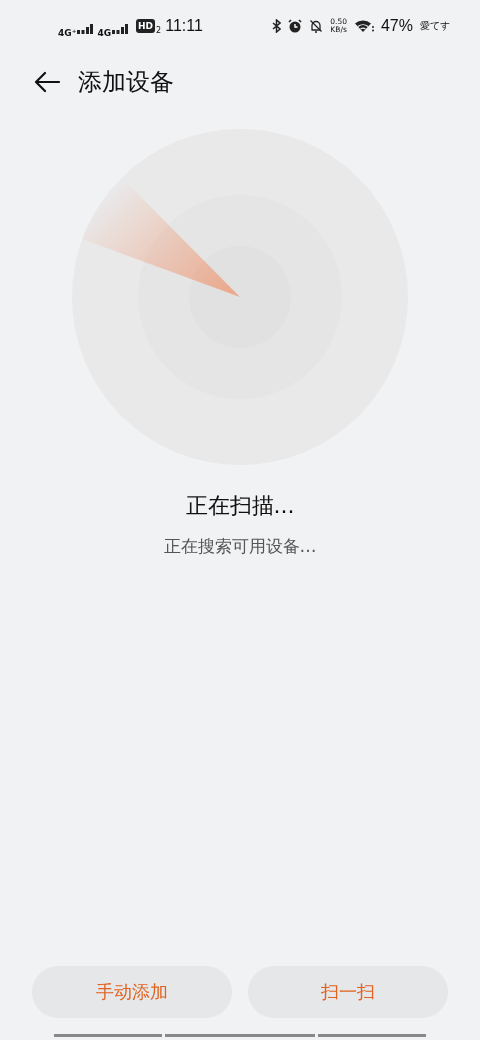 This screenshot has width=480, height=1040. I want to click on carrier-note: 愛てす, so click(435, 26).